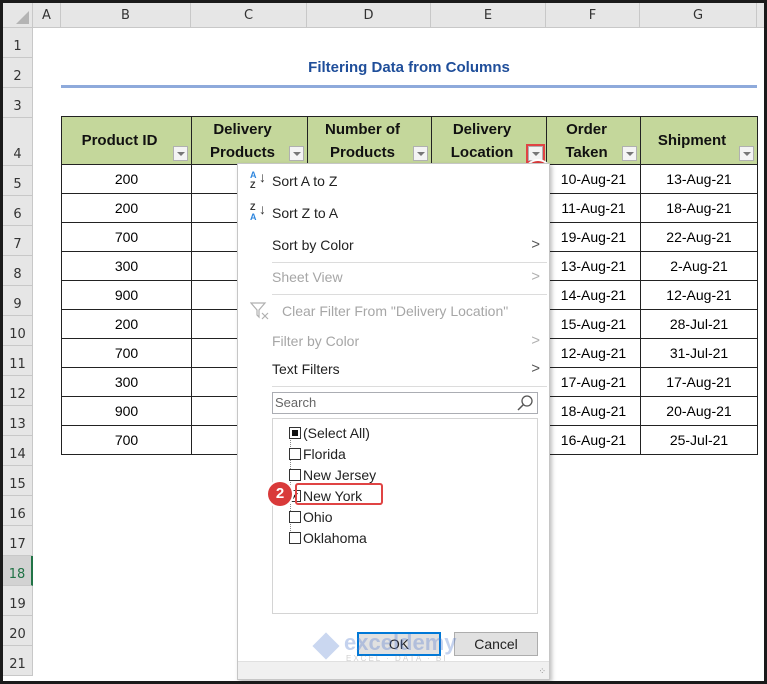 This screenshot has width=767, height=684. What do you see at coordinates (311, 517) in the screenshot?
I see `filter-item-ohio: Ohio` at bounding box center [311, 517].